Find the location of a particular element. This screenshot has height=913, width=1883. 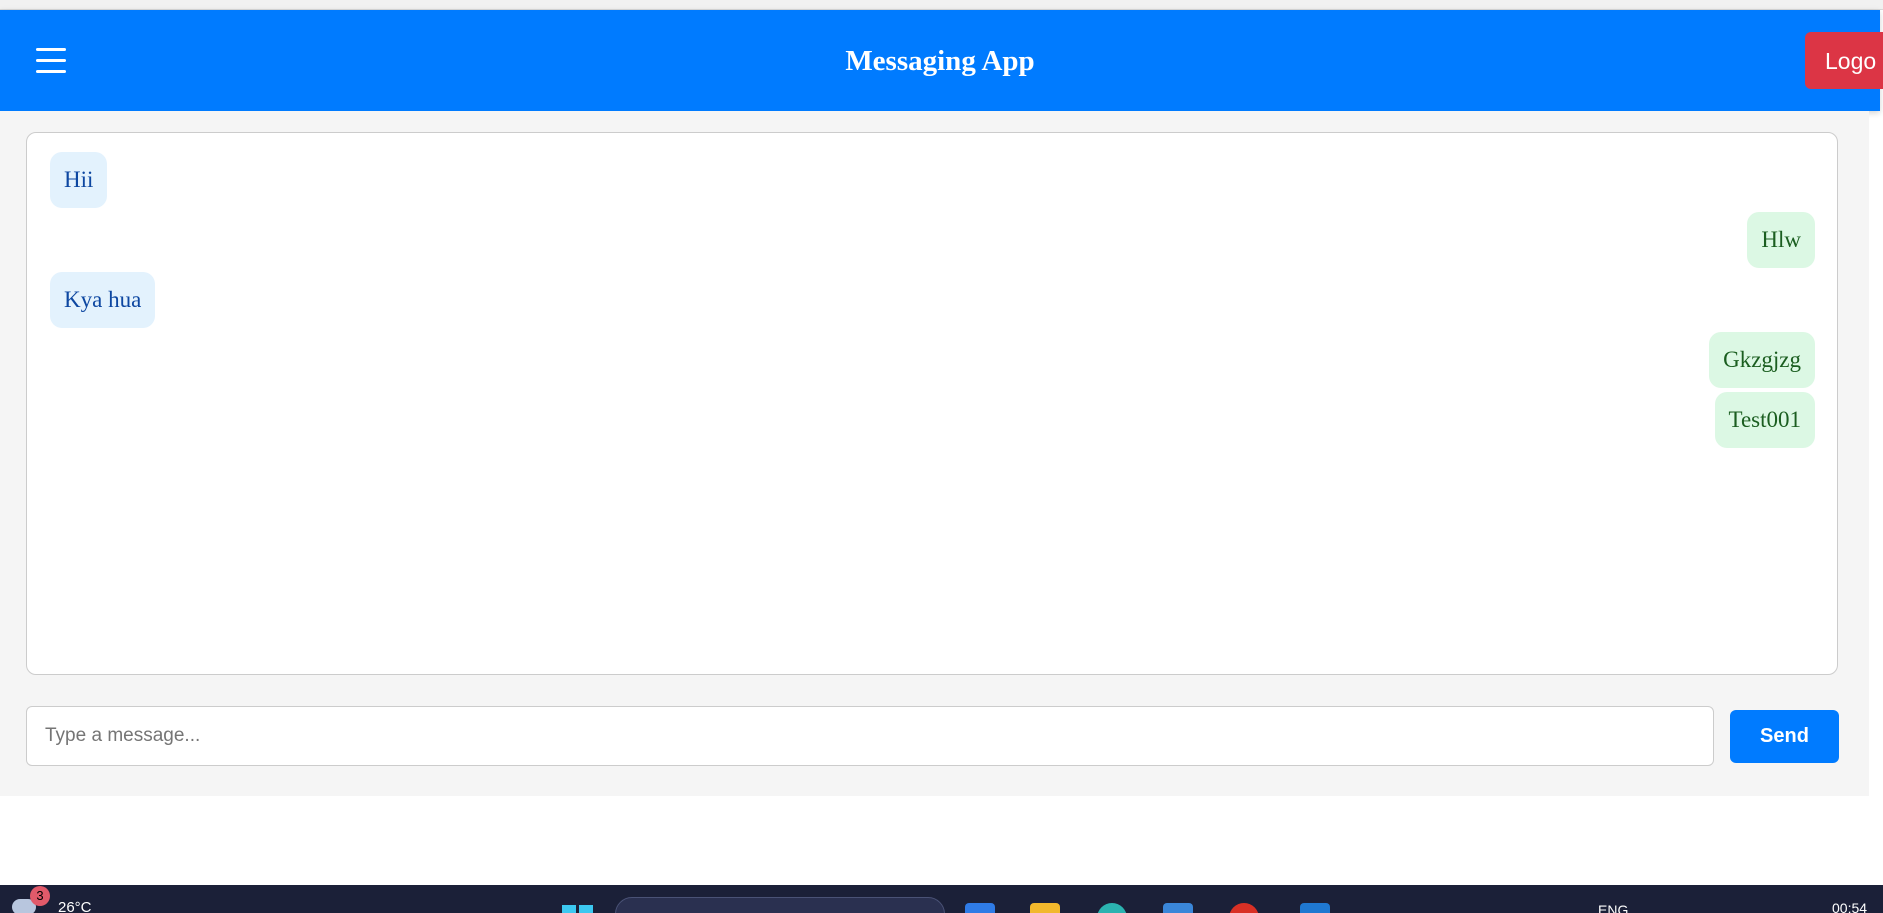

app-title: Messaging App is located at coordinates (940, 61).